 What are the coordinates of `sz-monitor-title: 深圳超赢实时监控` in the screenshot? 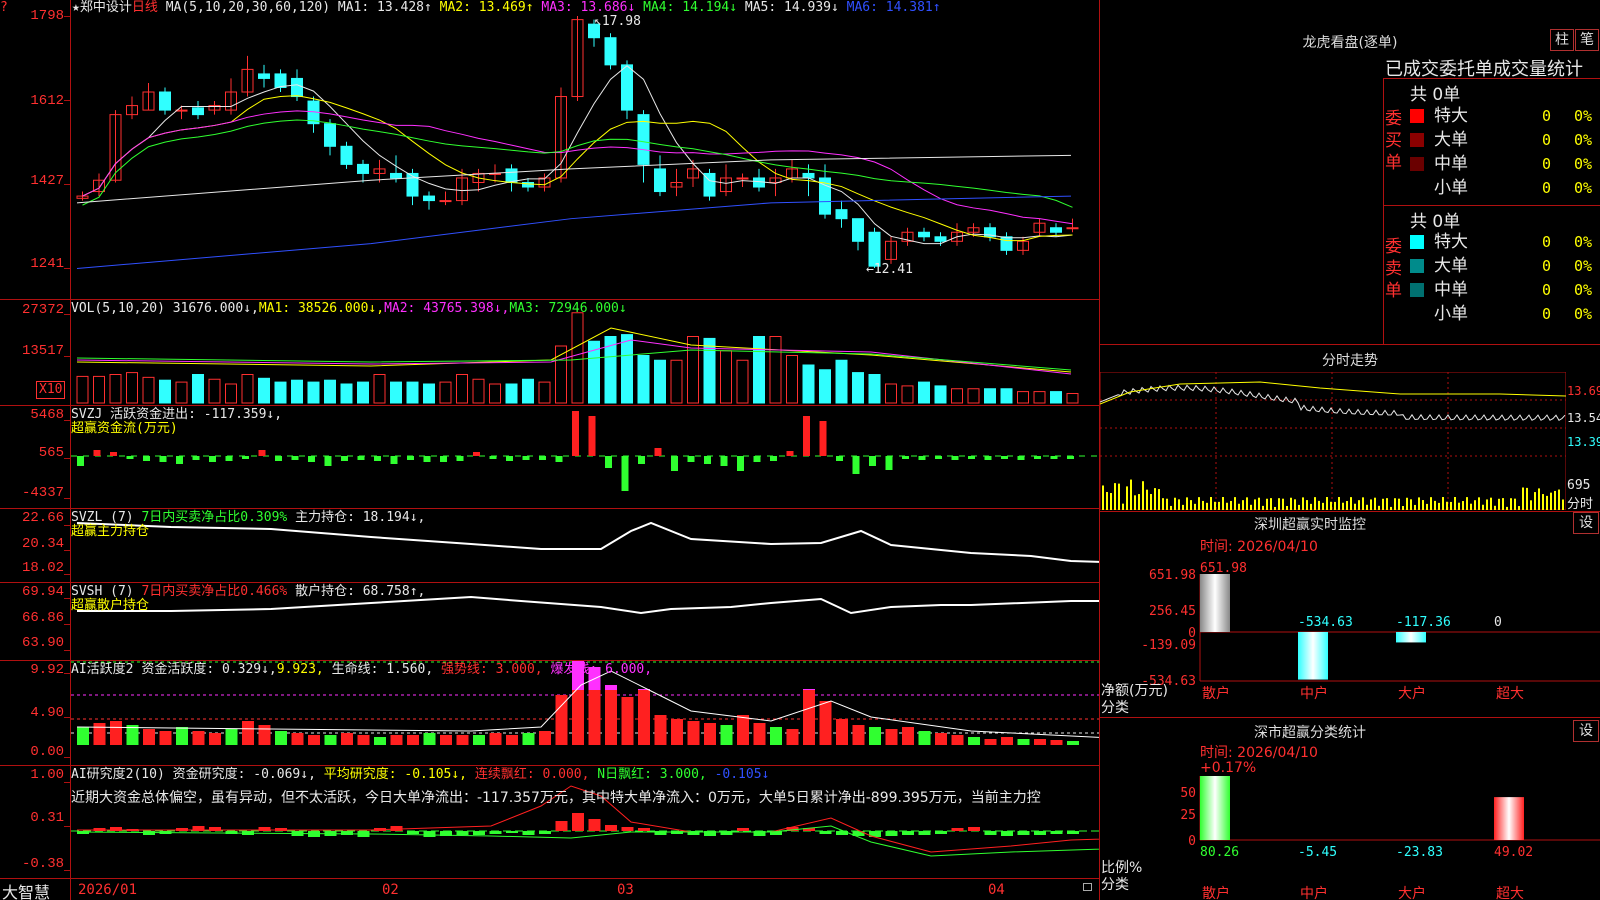 It's located at (1310, 525).